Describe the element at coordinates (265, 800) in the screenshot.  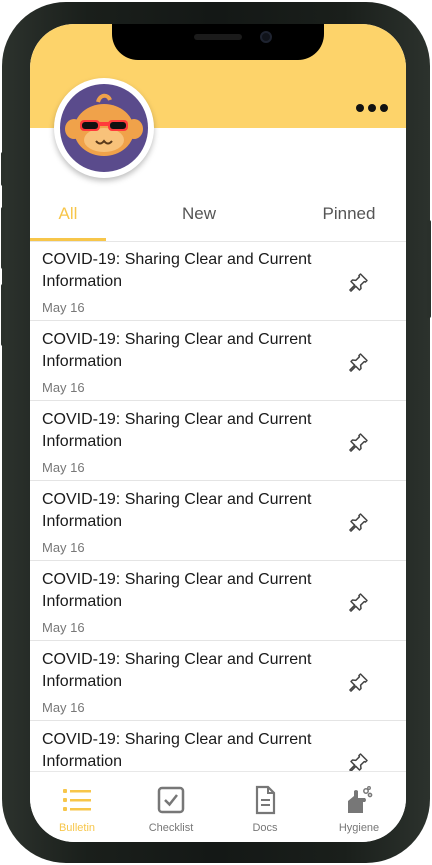
I see `document-icon` at that location.